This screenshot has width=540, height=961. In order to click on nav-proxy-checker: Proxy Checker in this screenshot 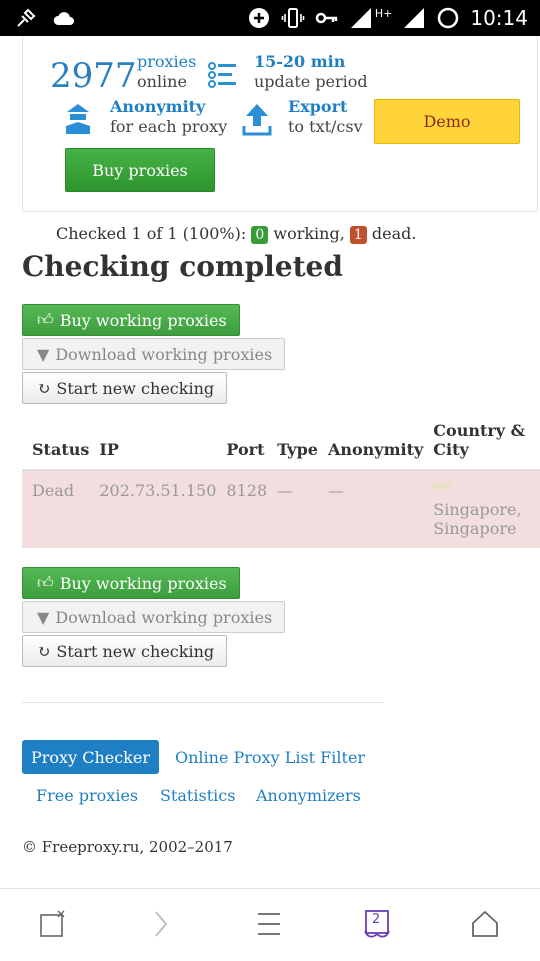, I will do `click(90, 757)`.